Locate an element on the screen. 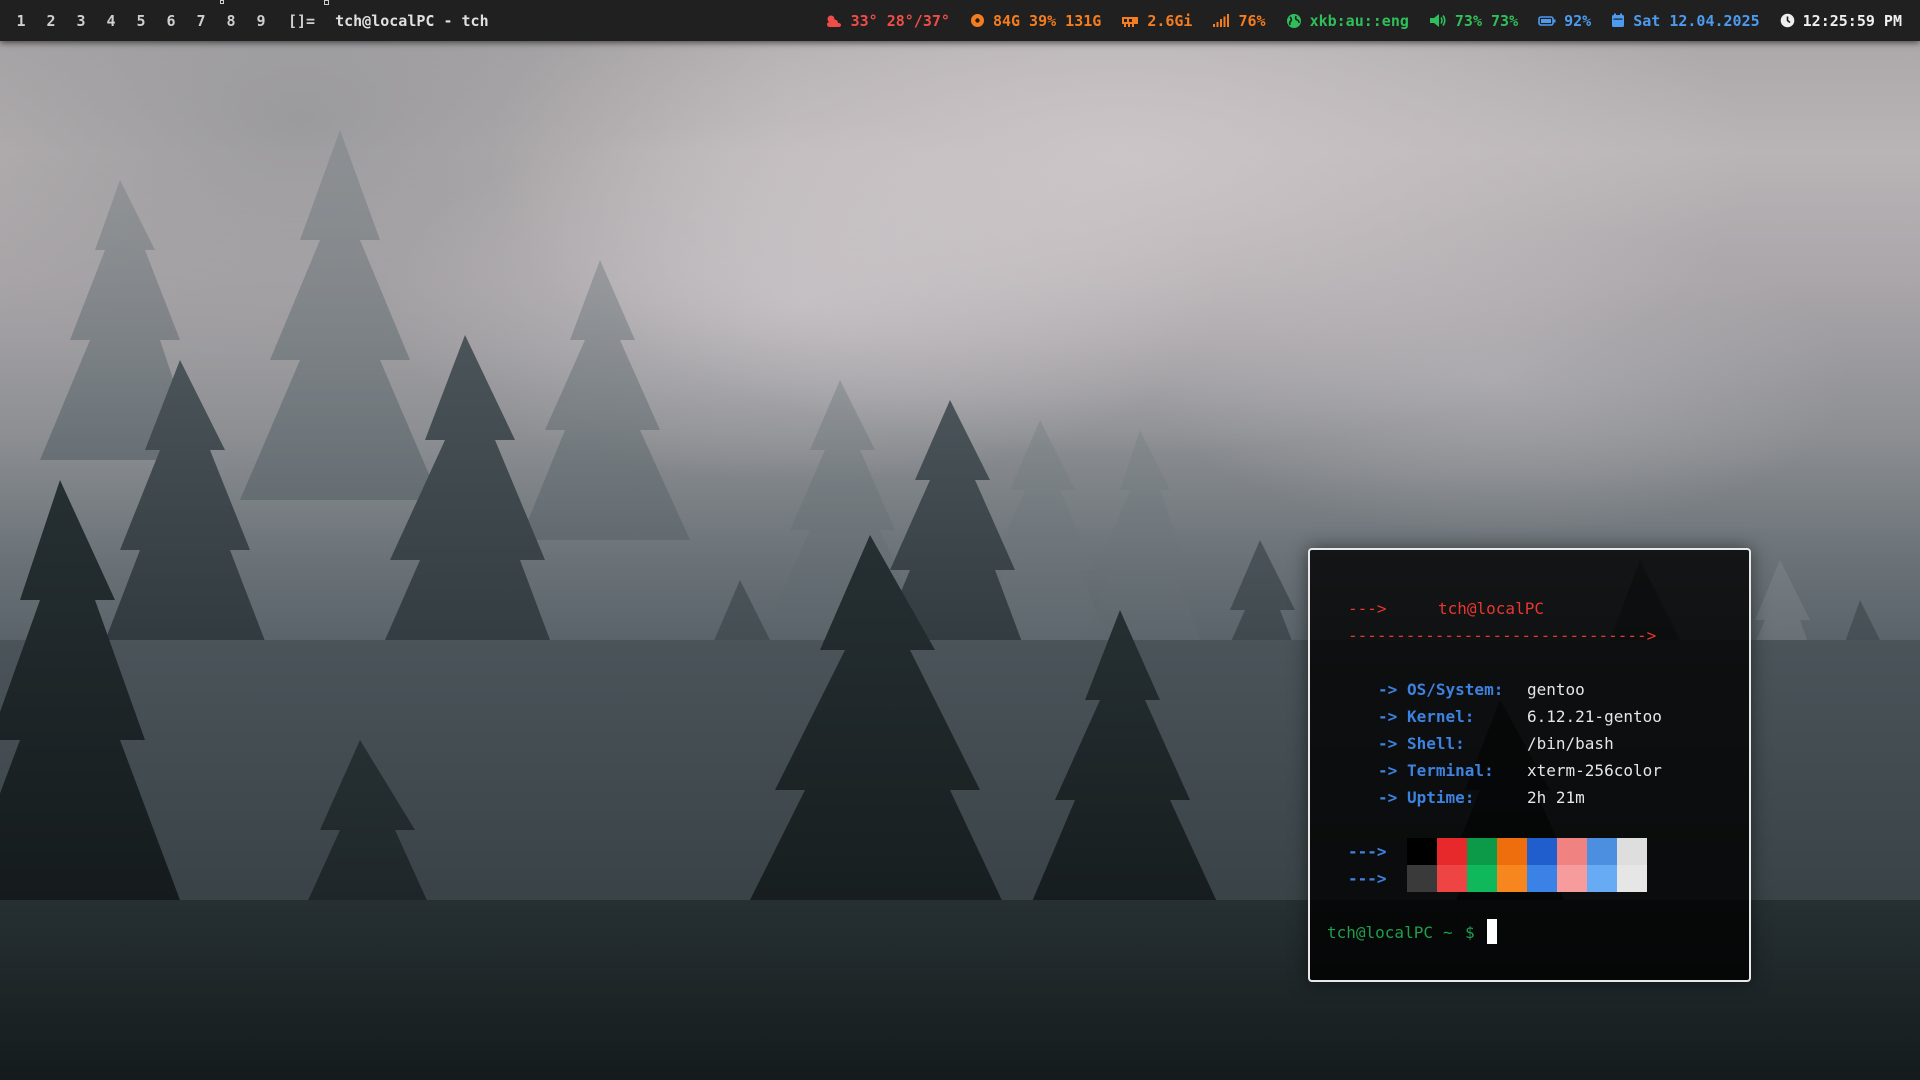 This screenshot has height=1080, width=1920. tag-1: 1 is located at coordinates (21, 21).